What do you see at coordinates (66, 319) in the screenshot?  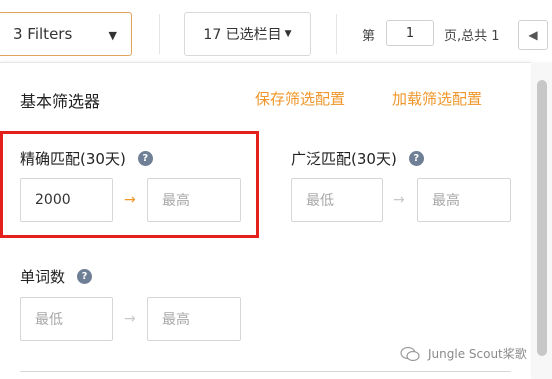 I see `word-count-min-input: 最低` at bounding box center [66, 319].